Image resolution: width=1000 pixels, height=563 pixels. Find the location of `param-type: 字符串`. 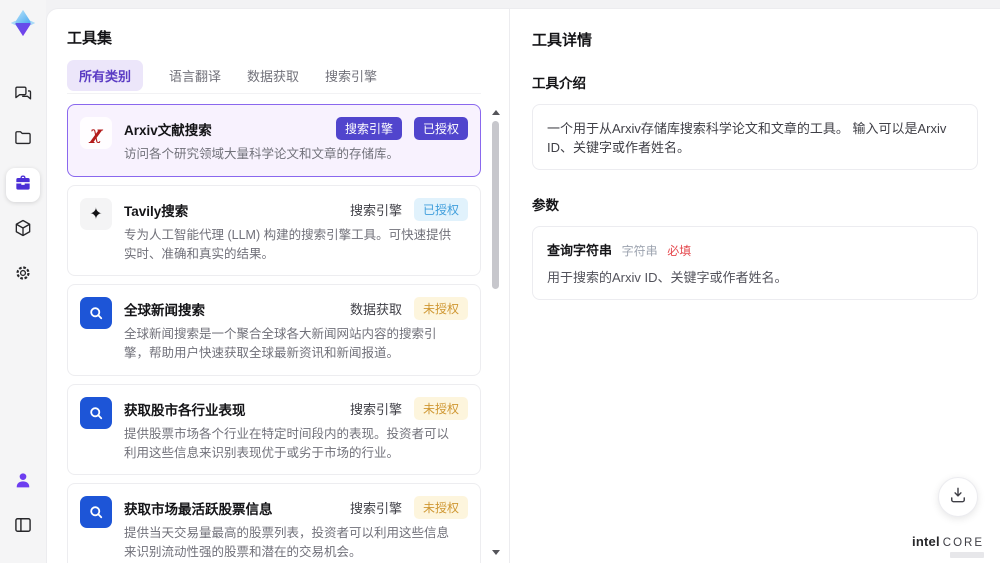

param-type: 字符串 is located at coordinates (639, 251).